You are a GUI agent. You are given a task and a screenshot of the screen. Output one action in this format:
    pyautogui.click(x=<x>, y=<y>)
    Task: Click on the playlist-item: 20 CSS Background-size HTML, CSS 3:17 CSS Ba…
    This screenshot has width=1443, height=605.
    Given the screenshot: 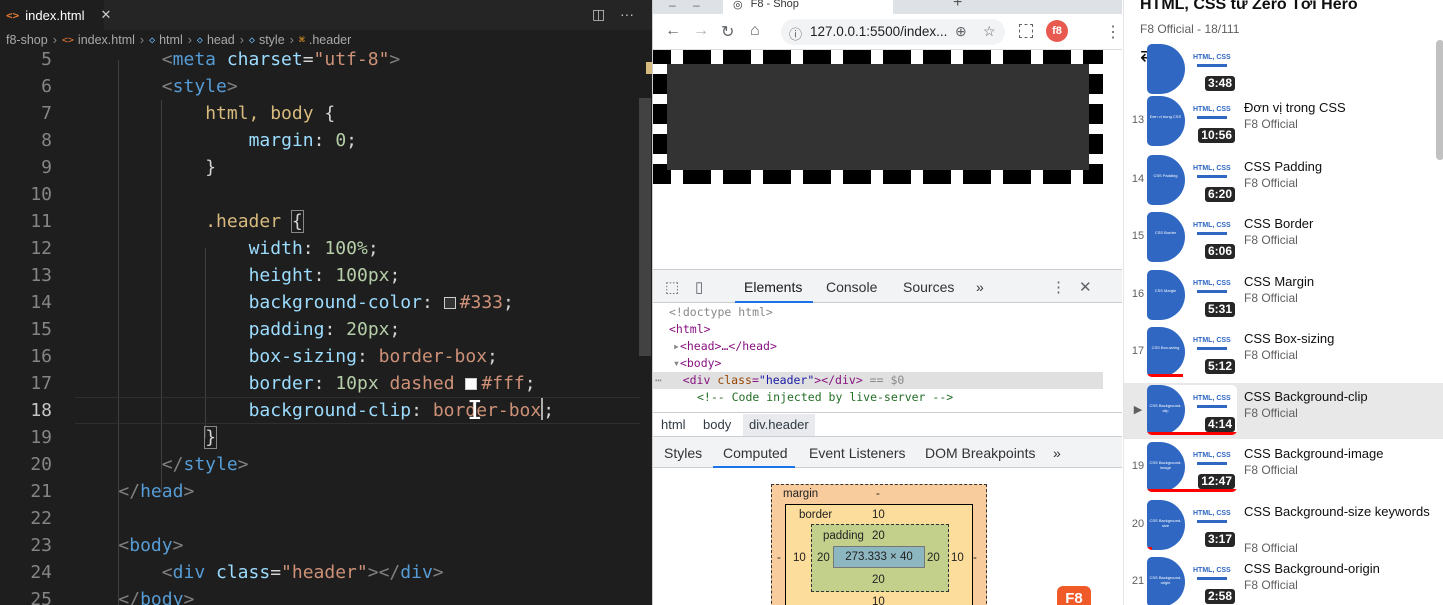 What is the action you would take?
    pyautogui.click(x=1283, y=526)
    